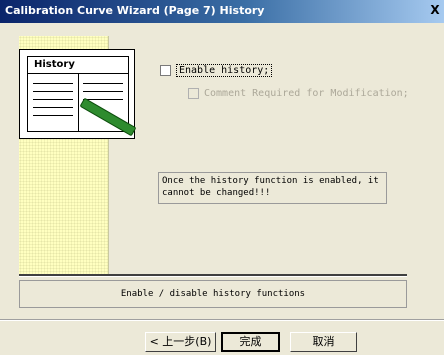 This screenshot has width=444, height=355. Describe the element at coordinates (306, 93) in the screenshot. I see `comment-required-label: Comment Required for Modification;` at that location.